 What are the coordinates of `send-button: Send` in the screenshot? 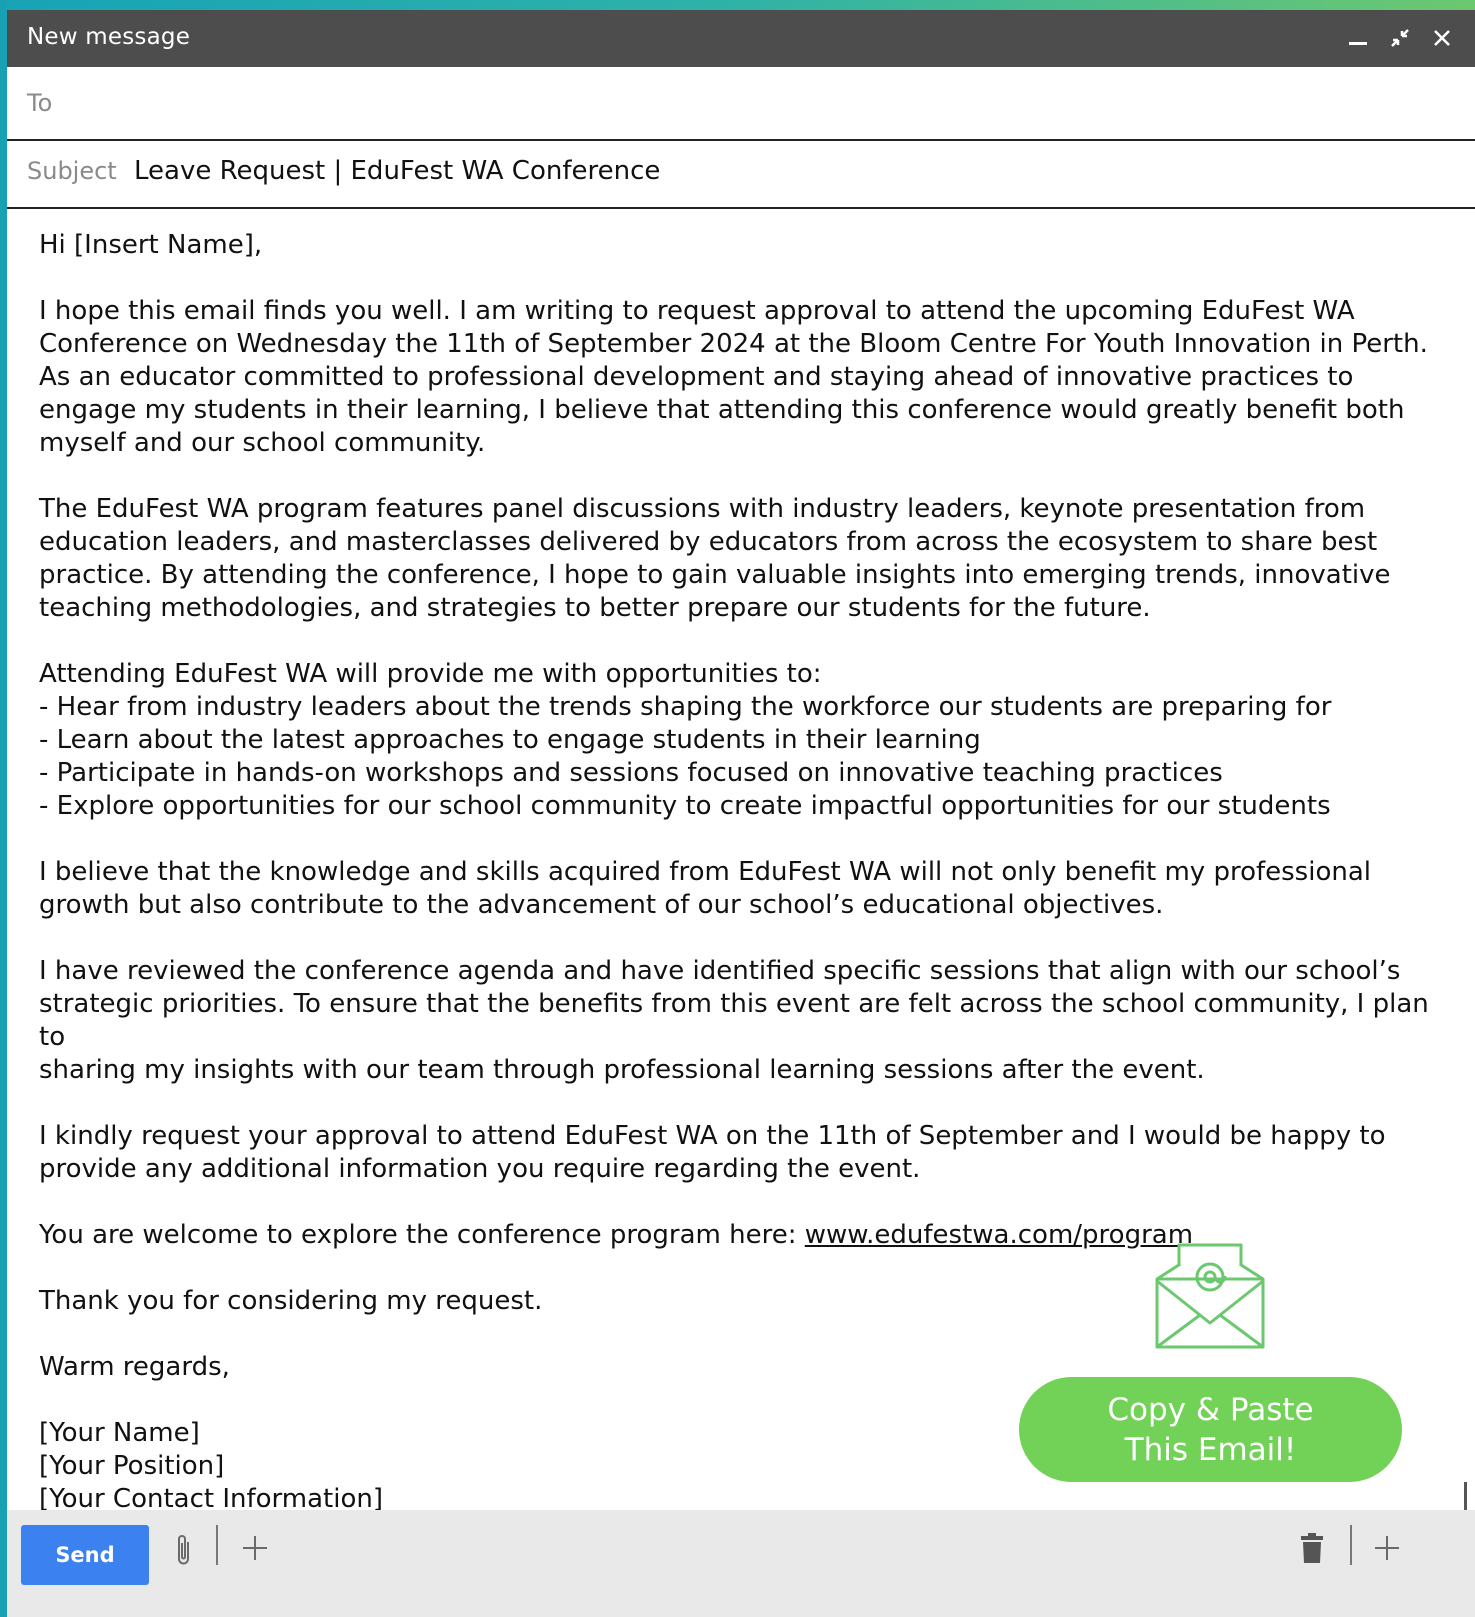 It's located at (85, 1555).